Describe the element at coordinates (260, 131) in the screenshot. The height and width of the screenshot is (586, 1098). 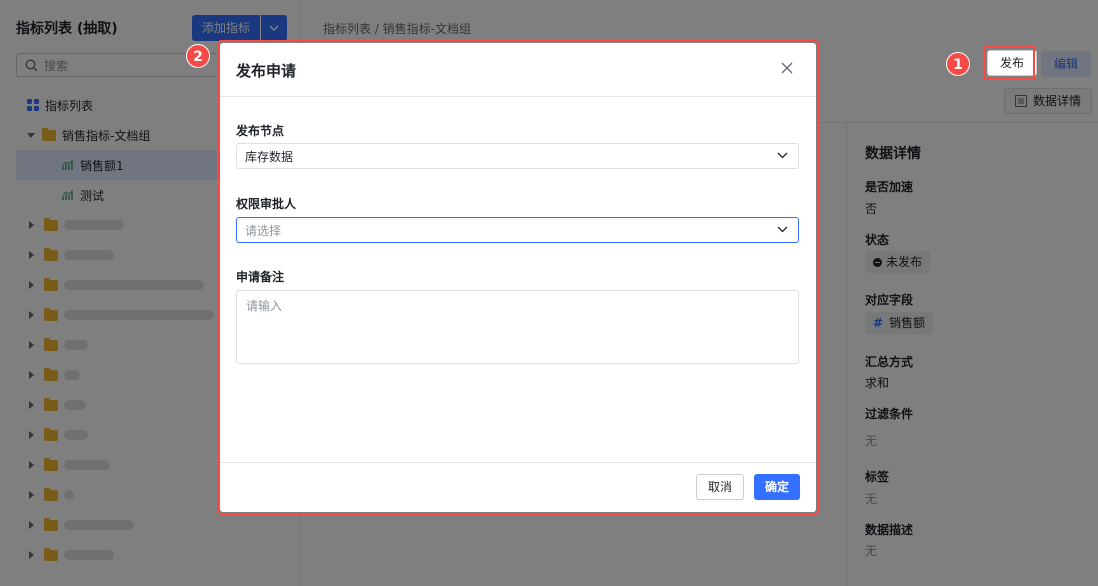
I see `publish-node-label: 发布节点` at that location.